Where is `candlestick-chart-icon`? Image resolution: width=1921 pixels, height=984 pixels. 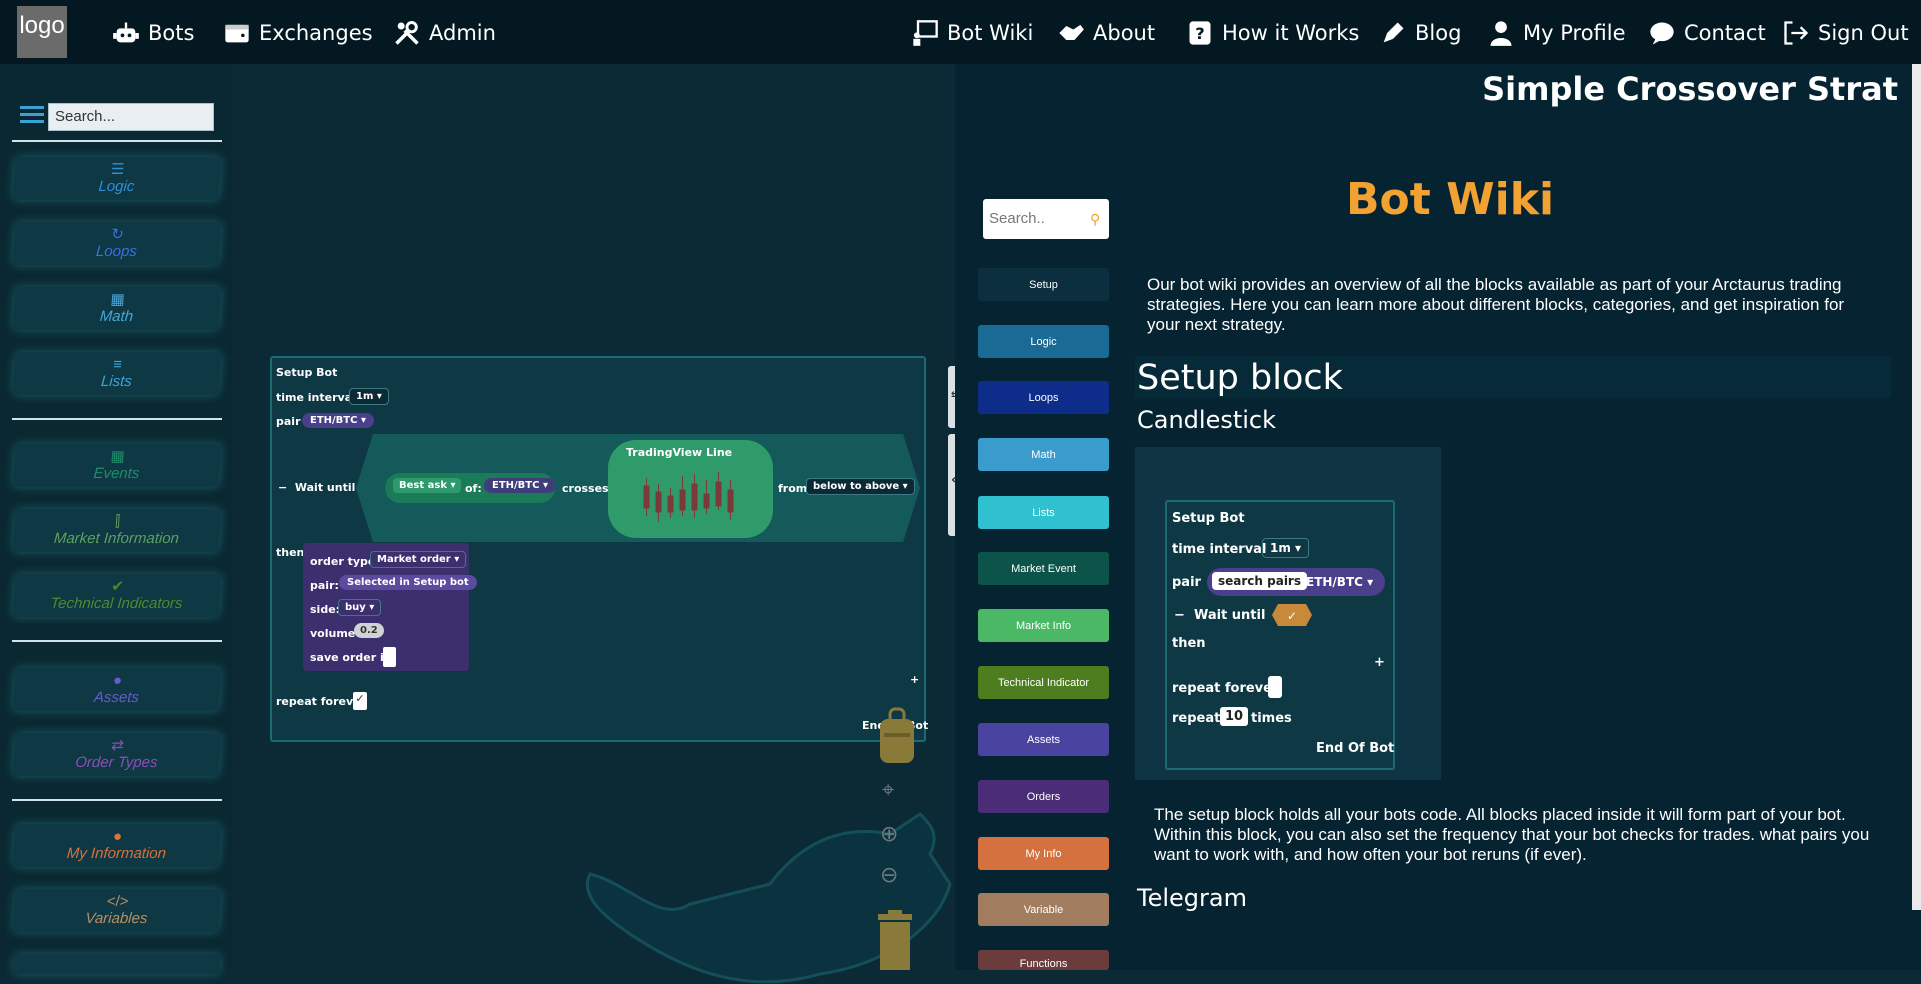 candlestick-chart-icon is located at coordinates (688, 497).